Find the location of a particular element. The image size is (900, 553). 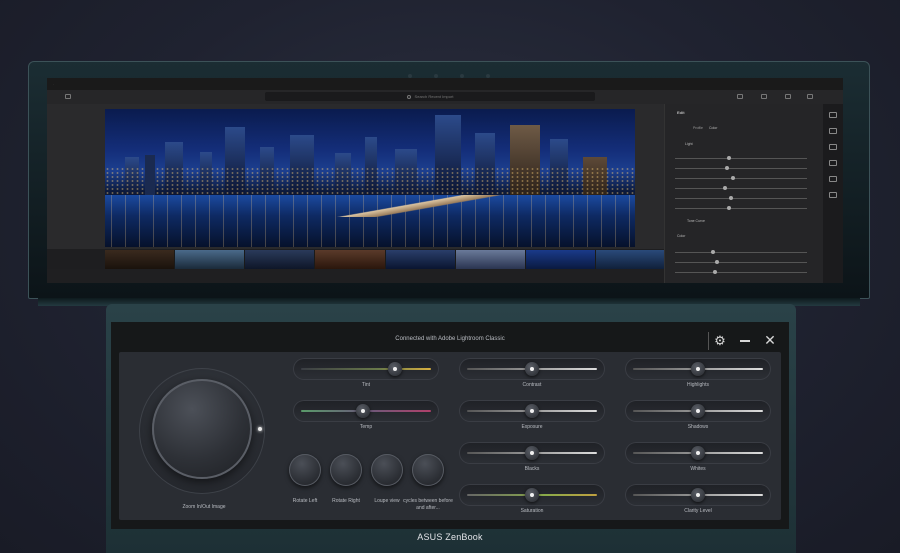

temp-slider-knob is located at coordinates (363, 411).